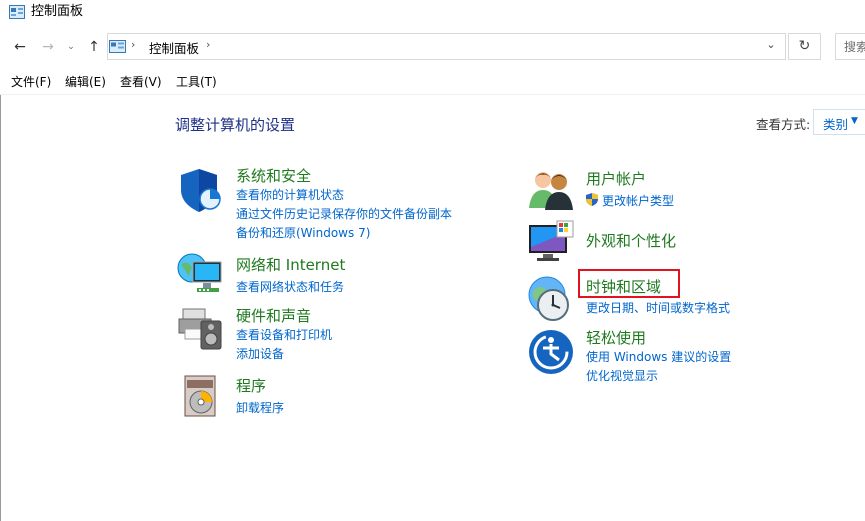  Describe the element at coordinates (260, 407) in the screenshot. I see `link-uninstall-program: 卸载程序` at that location.